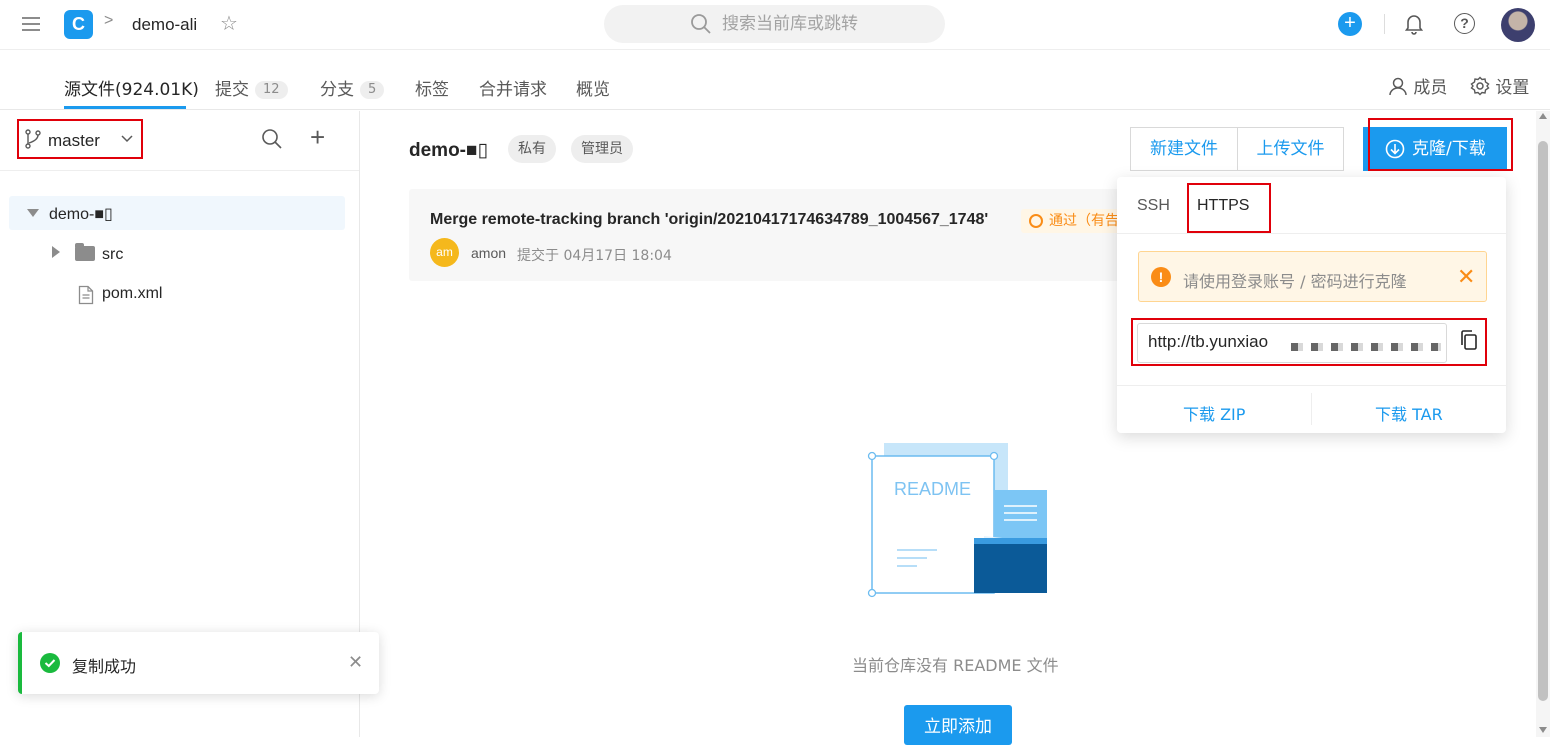  I want to click on caret-down-icon, so click(33, 213).